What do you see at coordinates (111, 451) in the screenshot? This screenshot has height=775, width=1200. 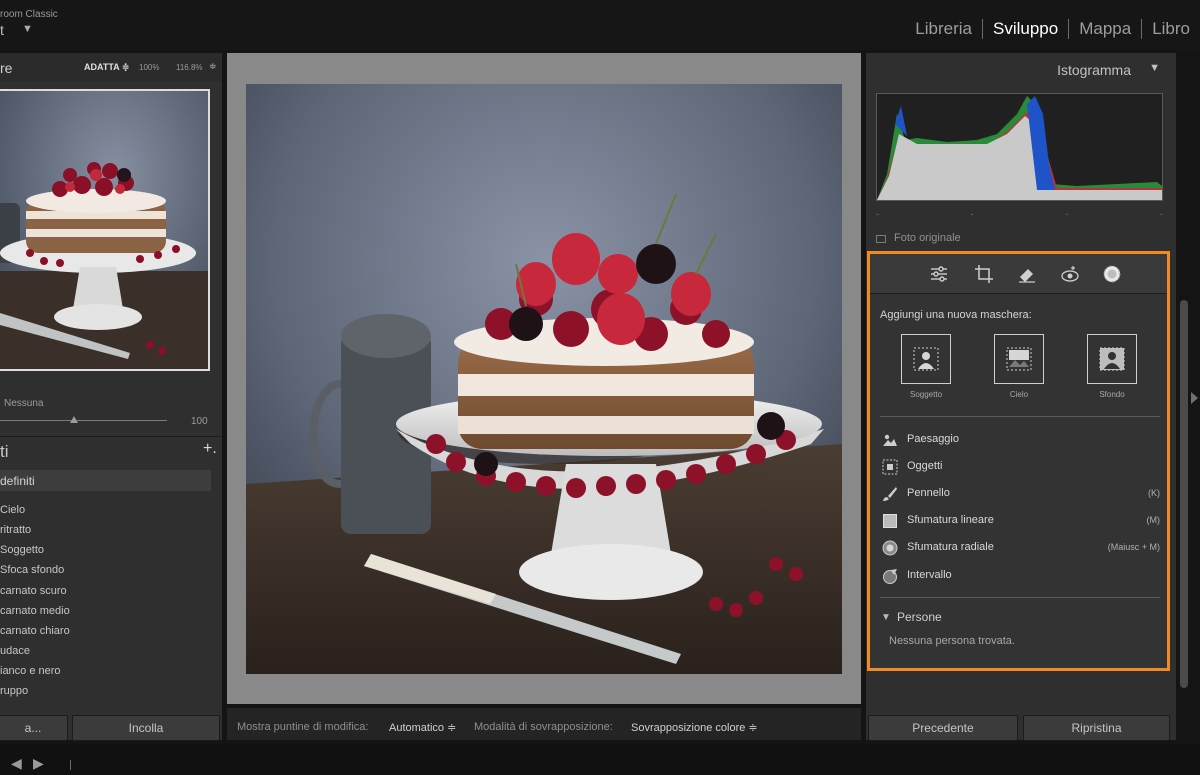 I see `presets-header: ti +.` at bounding box center [111, 451].